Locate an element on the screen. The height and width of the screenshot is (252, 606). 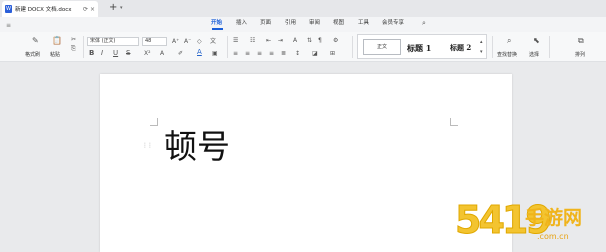
superscript-icon: X² is located at coordinates (147, 53).